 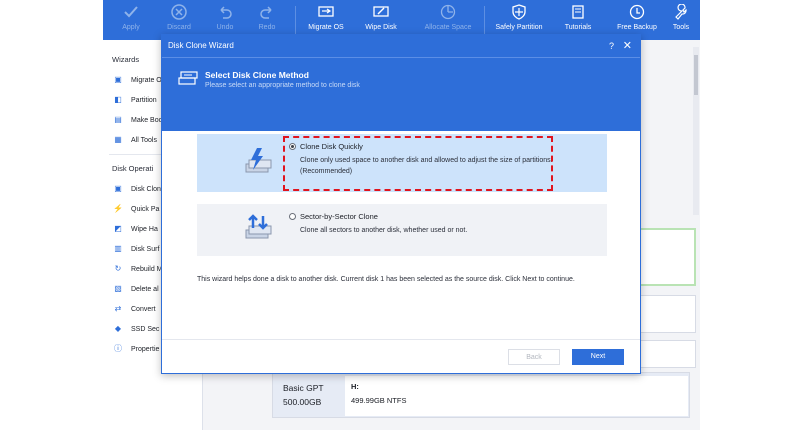 I want to click on sector-clone-icon, so click(x=258, y=229).